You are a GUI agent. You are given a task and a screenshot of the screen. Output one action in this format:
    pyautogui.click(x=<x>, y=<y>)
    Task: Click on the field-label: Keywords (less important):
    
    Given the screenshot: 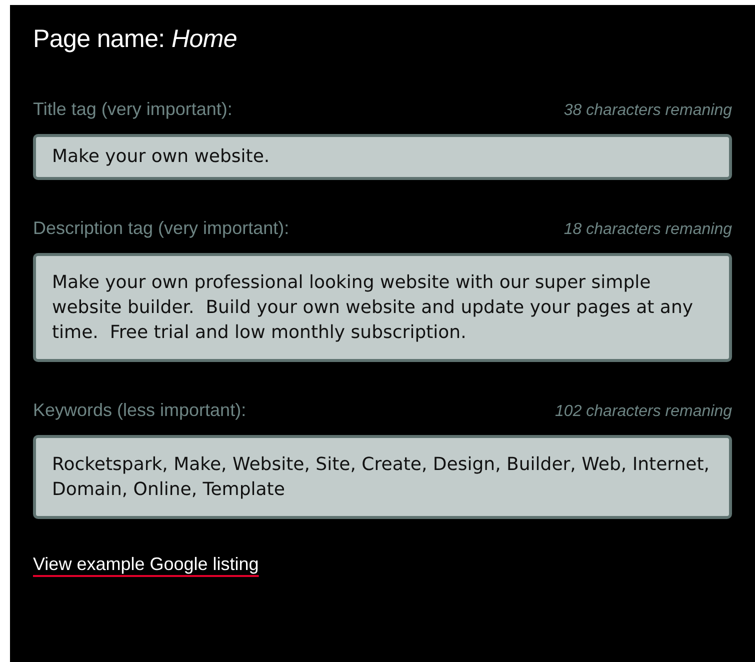 What is the action you would take?
    pyautogui.click(x=139, y=410)
    